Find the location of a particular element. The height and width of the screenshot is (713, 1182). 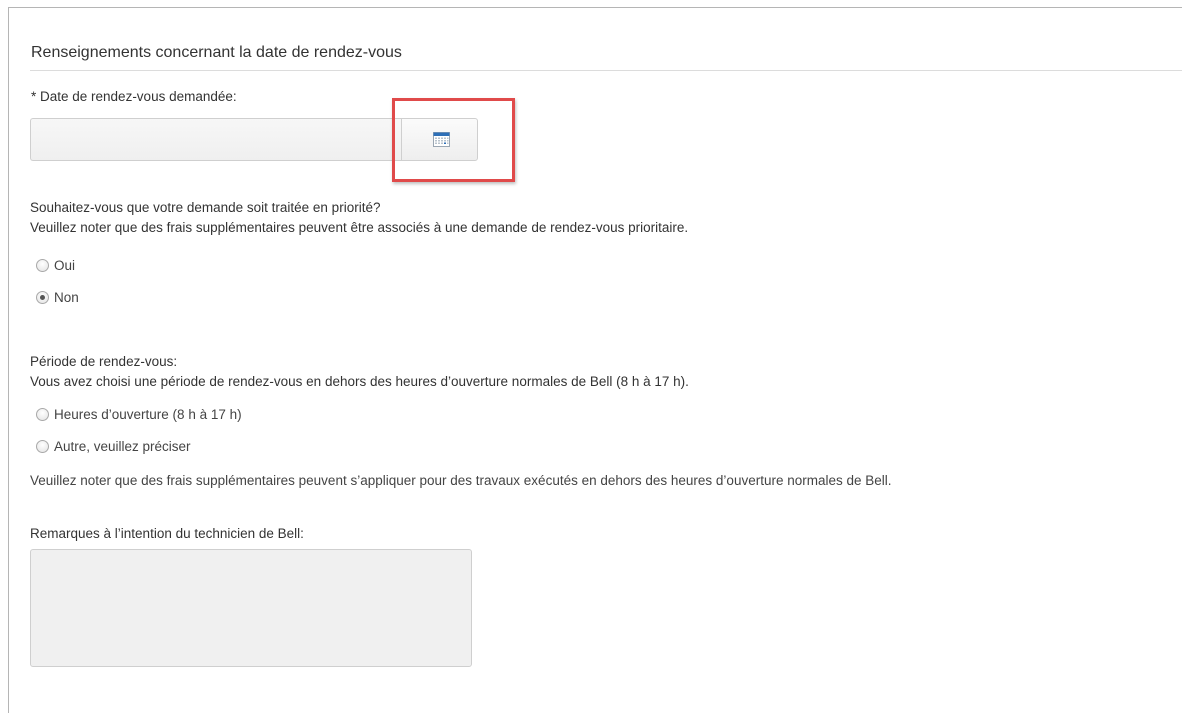

priority-option-non: Non is located at coordinates (57, 297).